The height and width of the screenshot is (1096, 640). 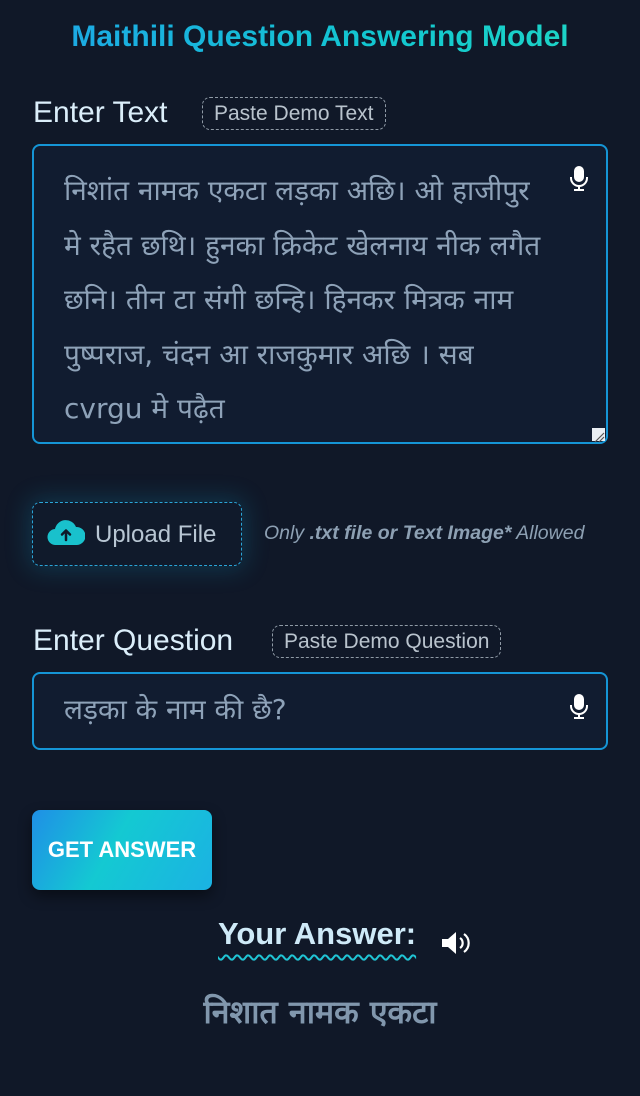 What do you see at coordinates (598, 435) in the screenshot?
I see `resize-handle` at bounding box center [598, 435].